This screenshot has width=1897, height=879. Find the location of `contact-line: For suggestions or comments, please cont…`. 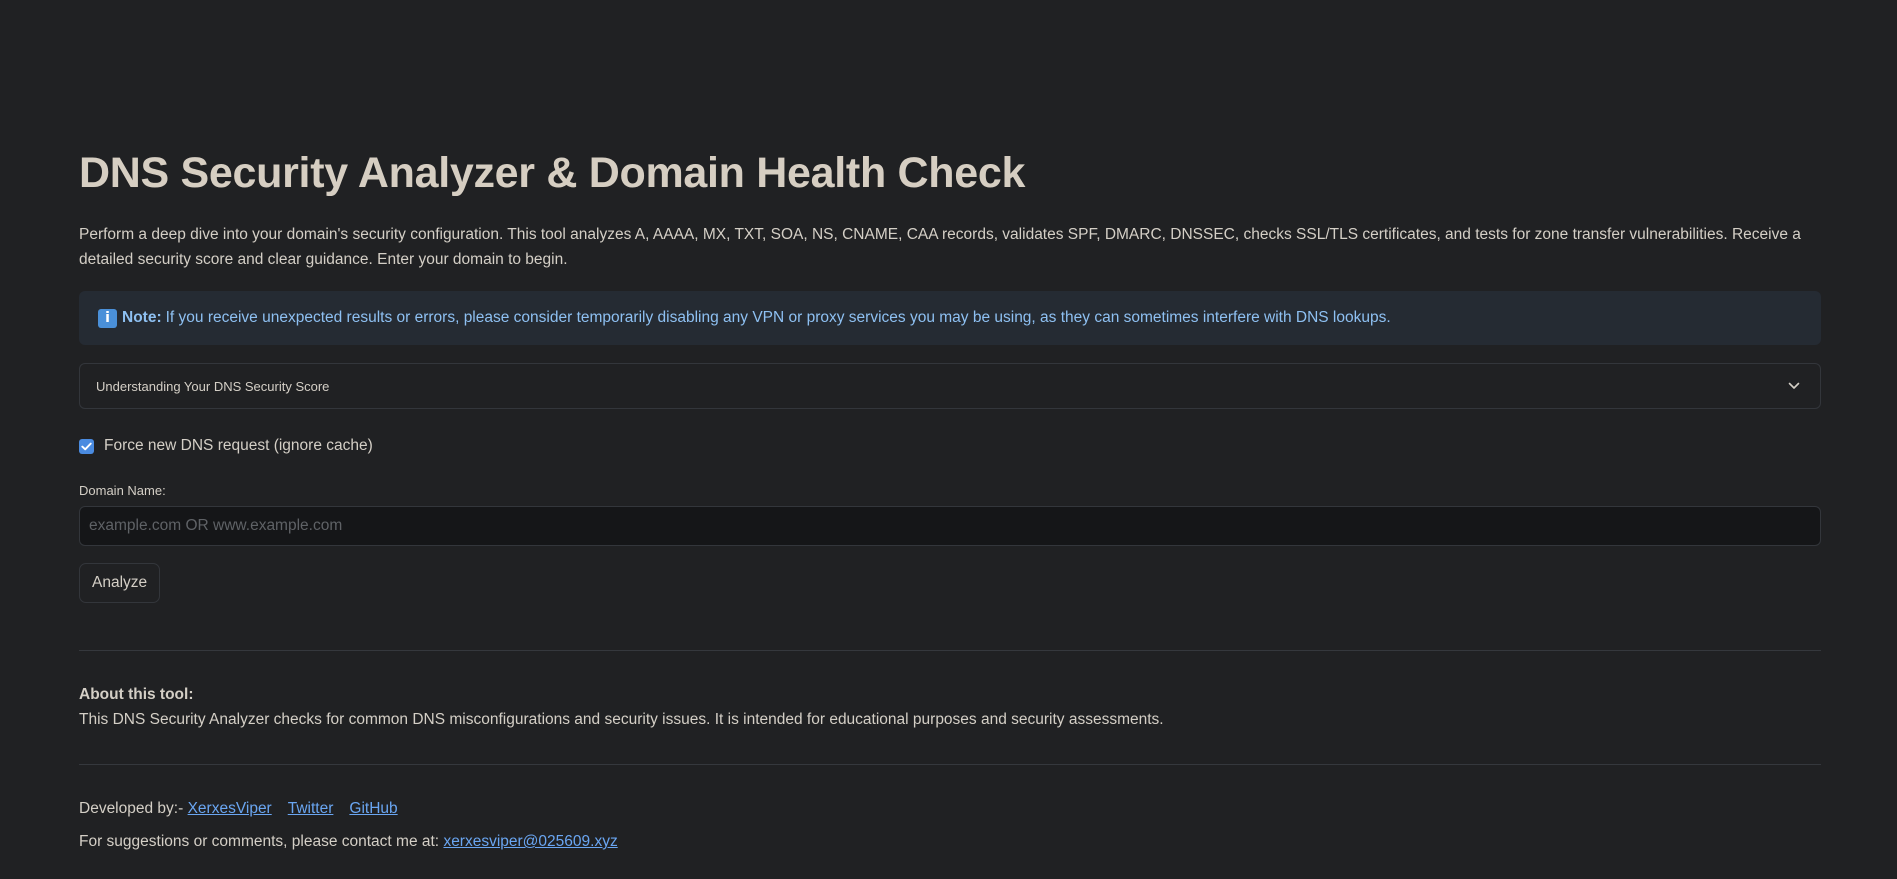

contact-line: For suggestions or comments, please cont… is located at coordinates (950, 842).